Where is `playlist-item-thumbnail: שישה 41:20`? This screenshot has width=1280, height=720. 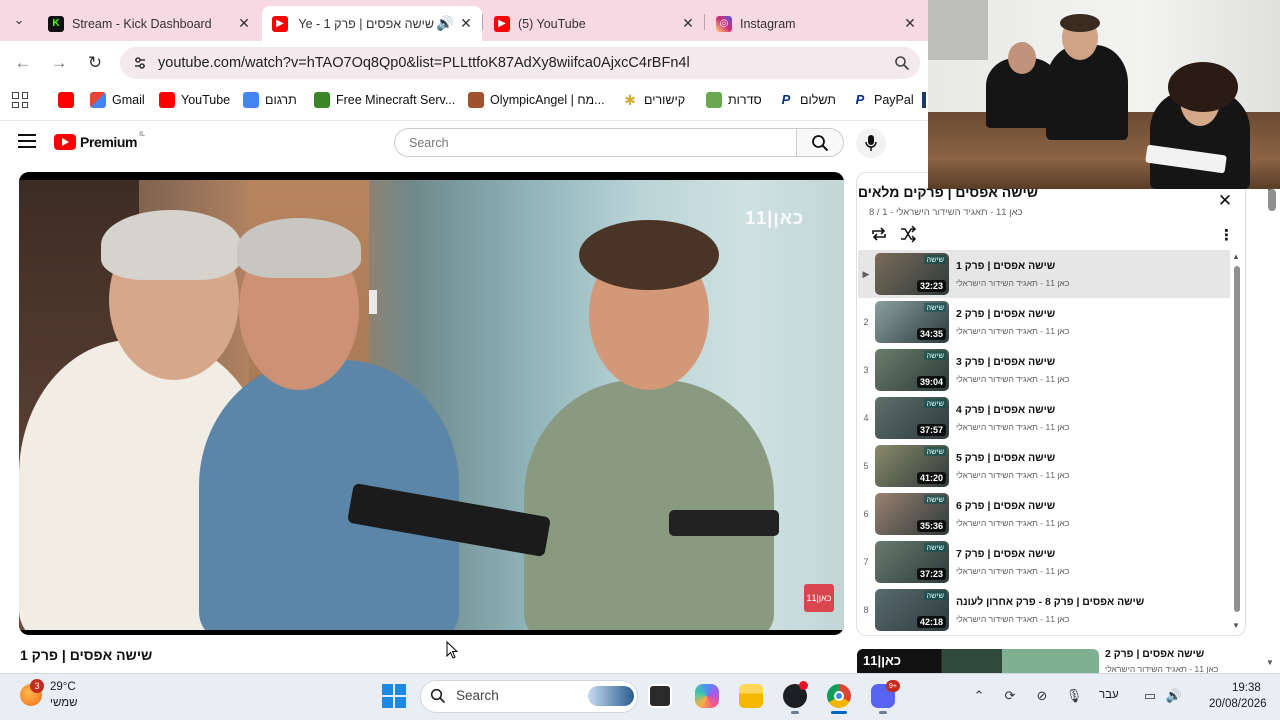
playlist-item-thumbnail: שישה 41:20 is located at coordinates (912, 466).